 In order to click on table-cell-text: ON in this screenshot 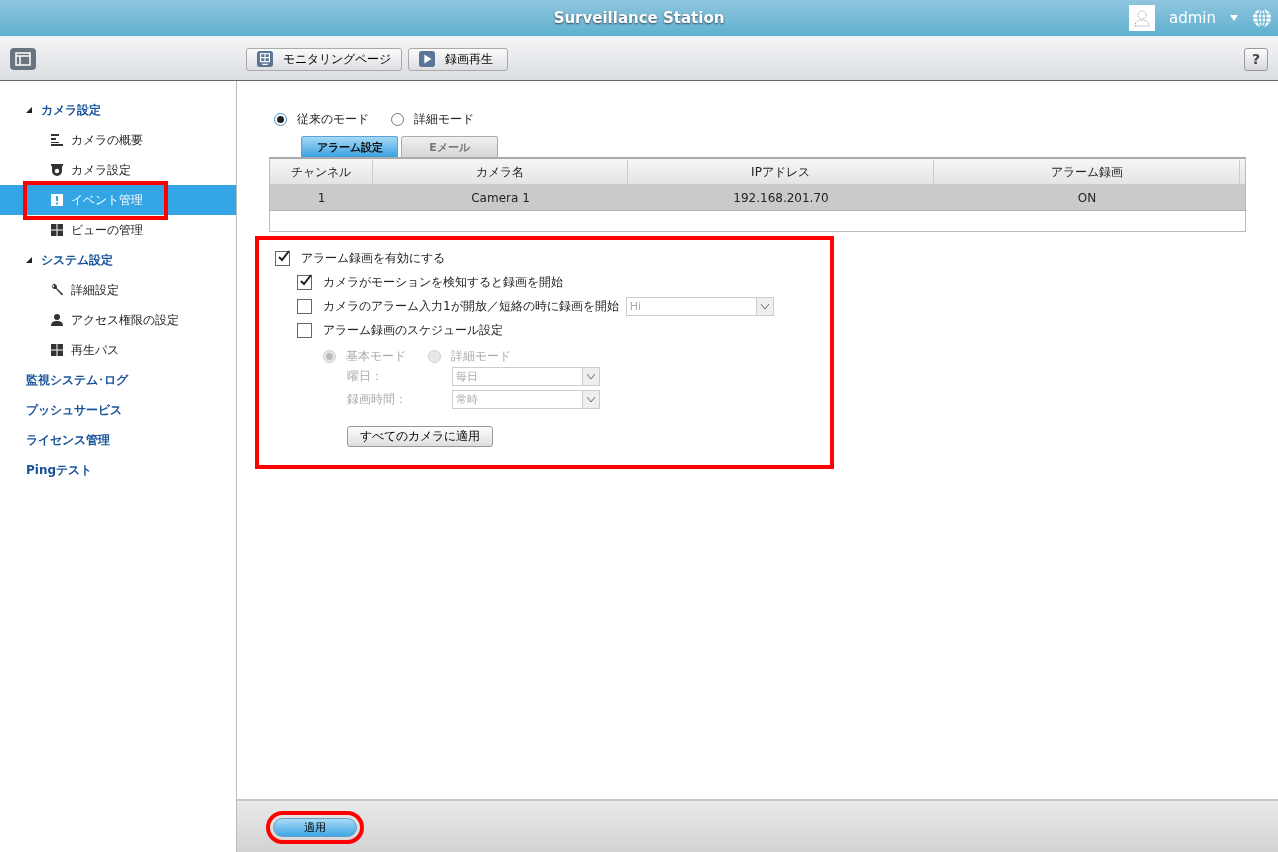, I will do `click(1087, 197)`.